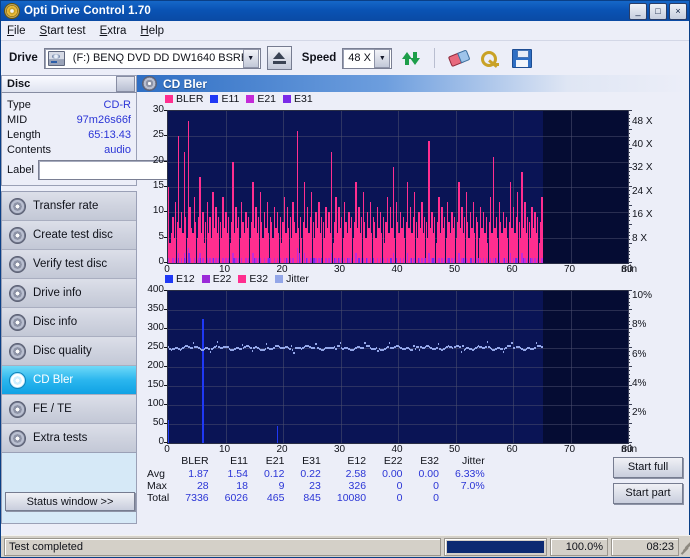 Image resolution: width=690 pixels, height=558 pixels. What do you see at coordinates (16, 31) in the screenshot?
I see `menu-item-file: File` at bounding box center [16, 31].